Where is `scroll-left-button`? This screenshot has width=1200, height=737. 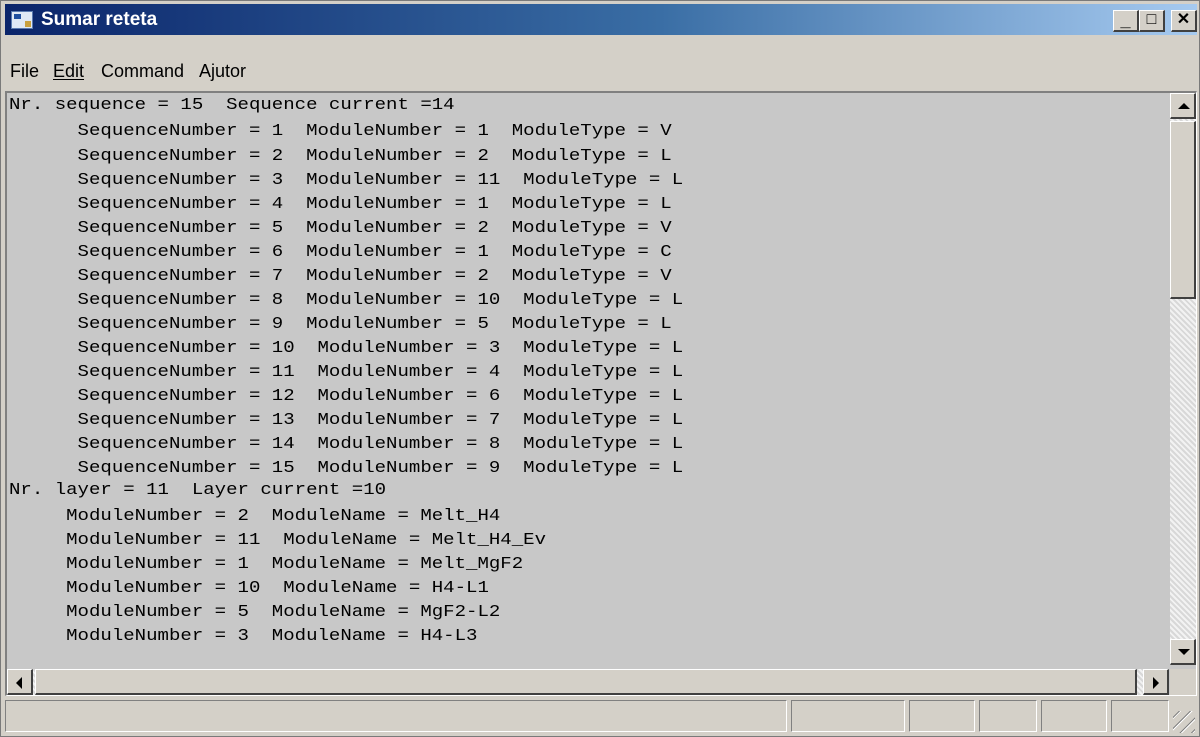
scroll-left-button is located at coordinates (20, 682).